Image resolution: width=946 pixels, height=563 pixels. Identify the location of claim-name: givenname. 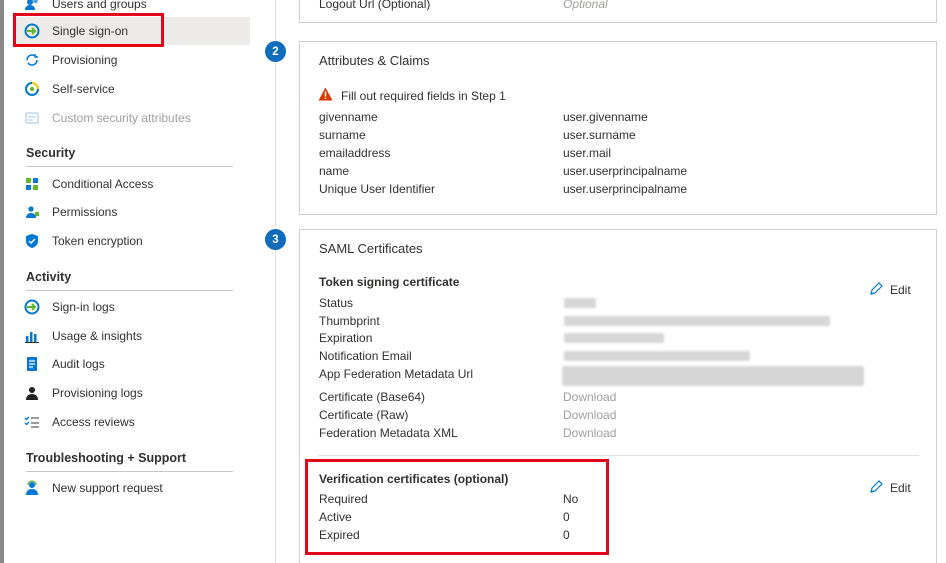
(348, 117).